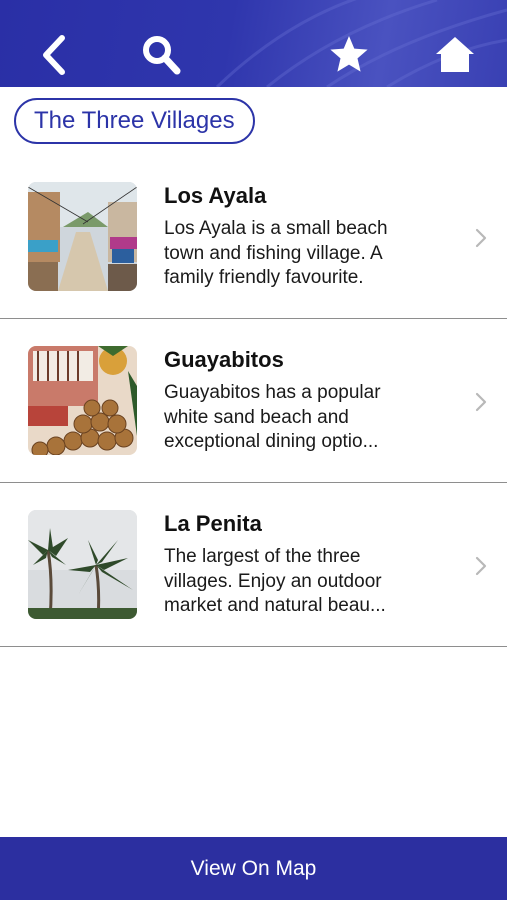 The height and width of the screenshot is (900, 507). I want to click on favorites-button, so click(349, 55).